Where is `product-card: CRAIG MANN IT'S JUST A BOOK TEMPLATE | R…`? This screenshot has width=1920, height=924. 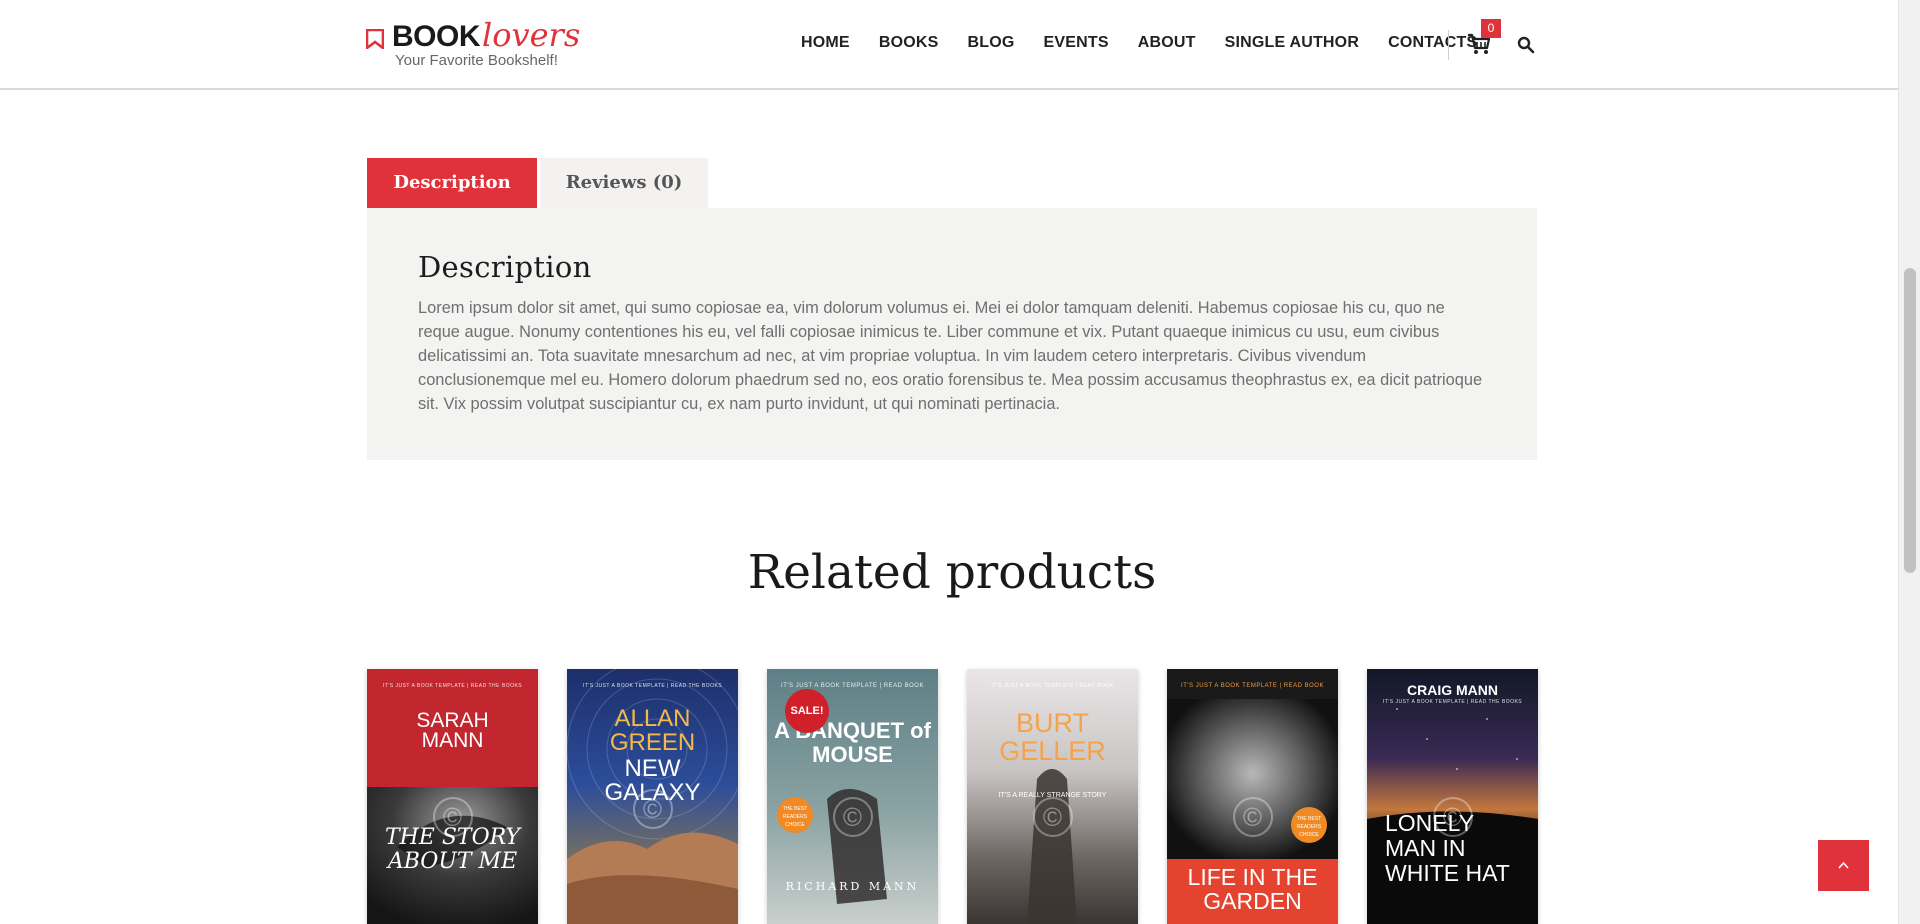
product-card: CRAIG MANN IT'S JUST A BOOK TEMPLATE | R… is located at coordinates (1452, 796).